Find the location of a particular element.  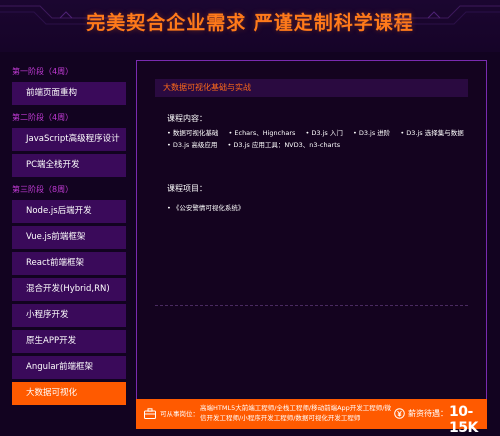

sidebar-item-data-visualization: 大数据可视化 is located at coordinates (69, 393).